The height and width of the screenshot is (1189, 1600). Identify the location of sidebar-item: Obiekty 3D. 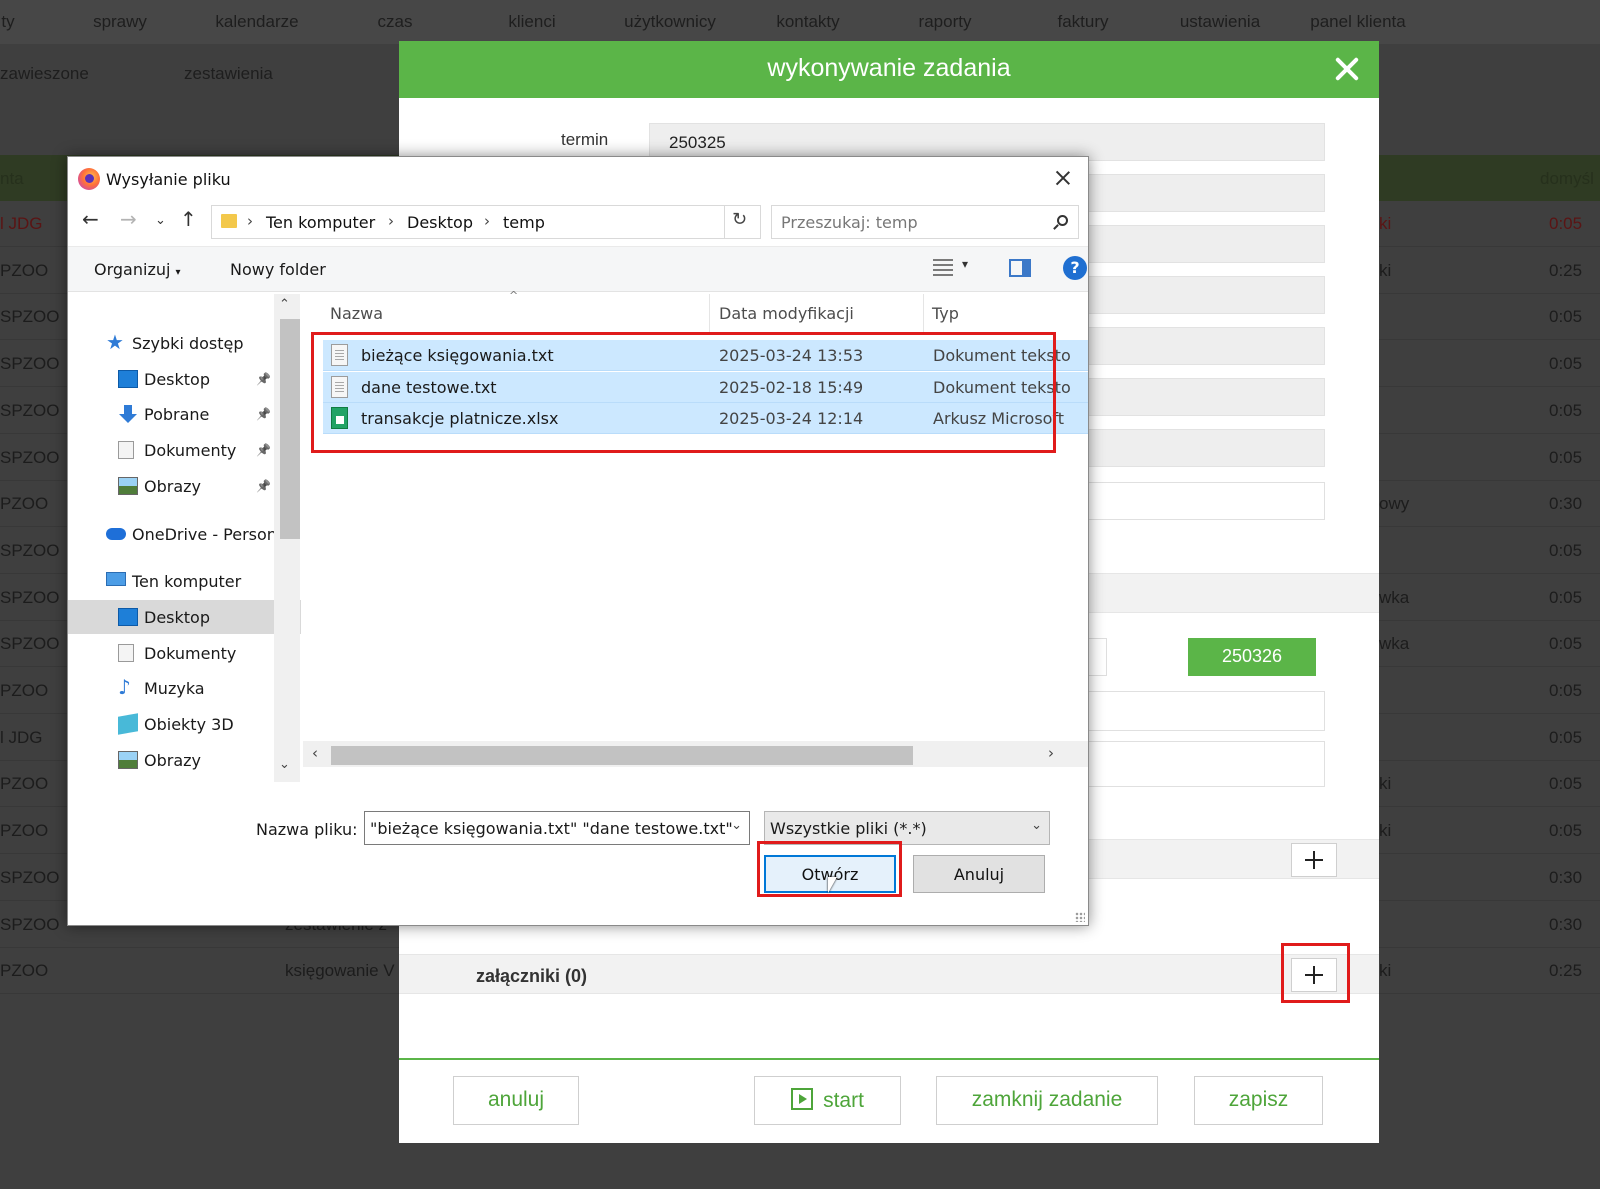
(184, 724).